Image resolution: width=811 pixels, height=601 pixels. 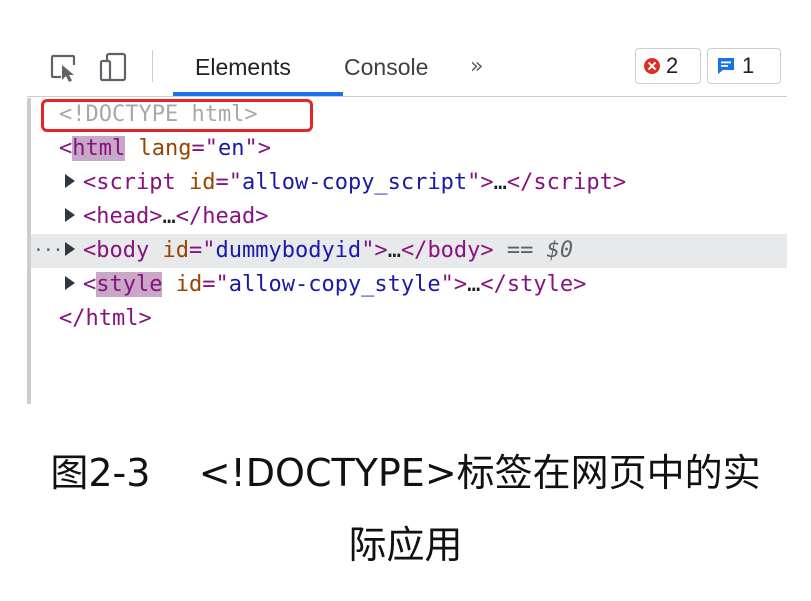 What do you see at coordinates (652, 66) in the screenshot?
I see `error-icon` at bounding box center [652, 66].